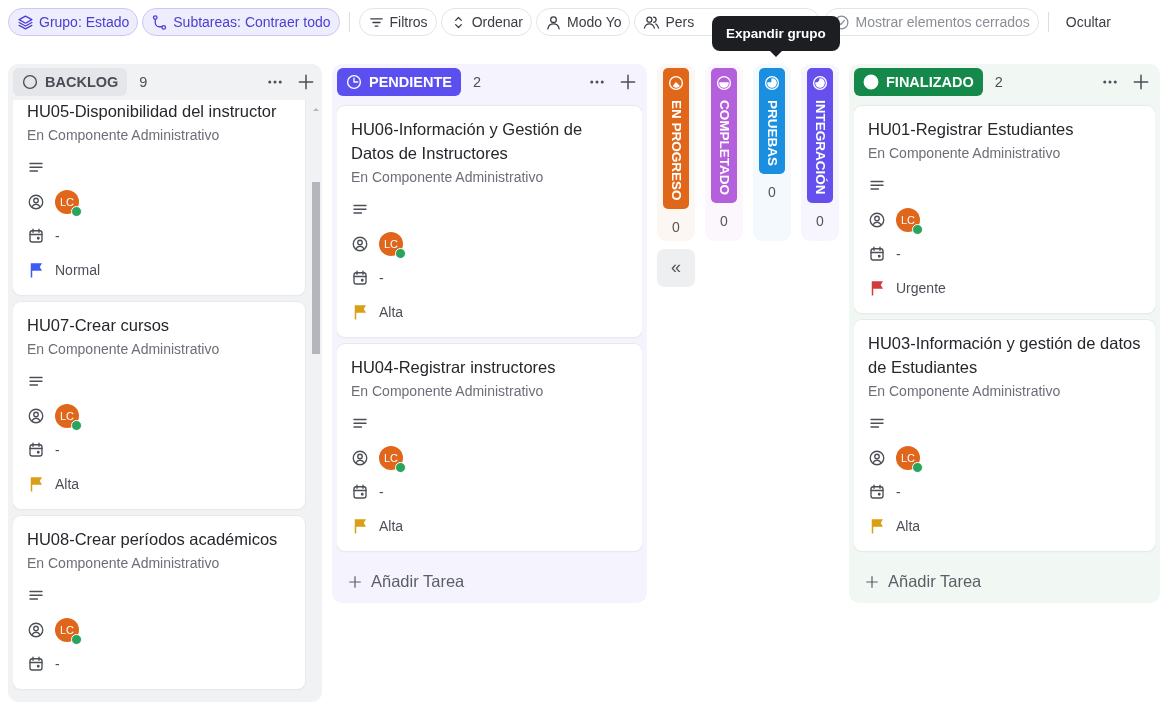 The width and height of the screenshot is (1161, 702). What do you see at coordinates (921, 288) in the screenshot?
I see `priority-label: Urgente` at bounding box center [921, 288].